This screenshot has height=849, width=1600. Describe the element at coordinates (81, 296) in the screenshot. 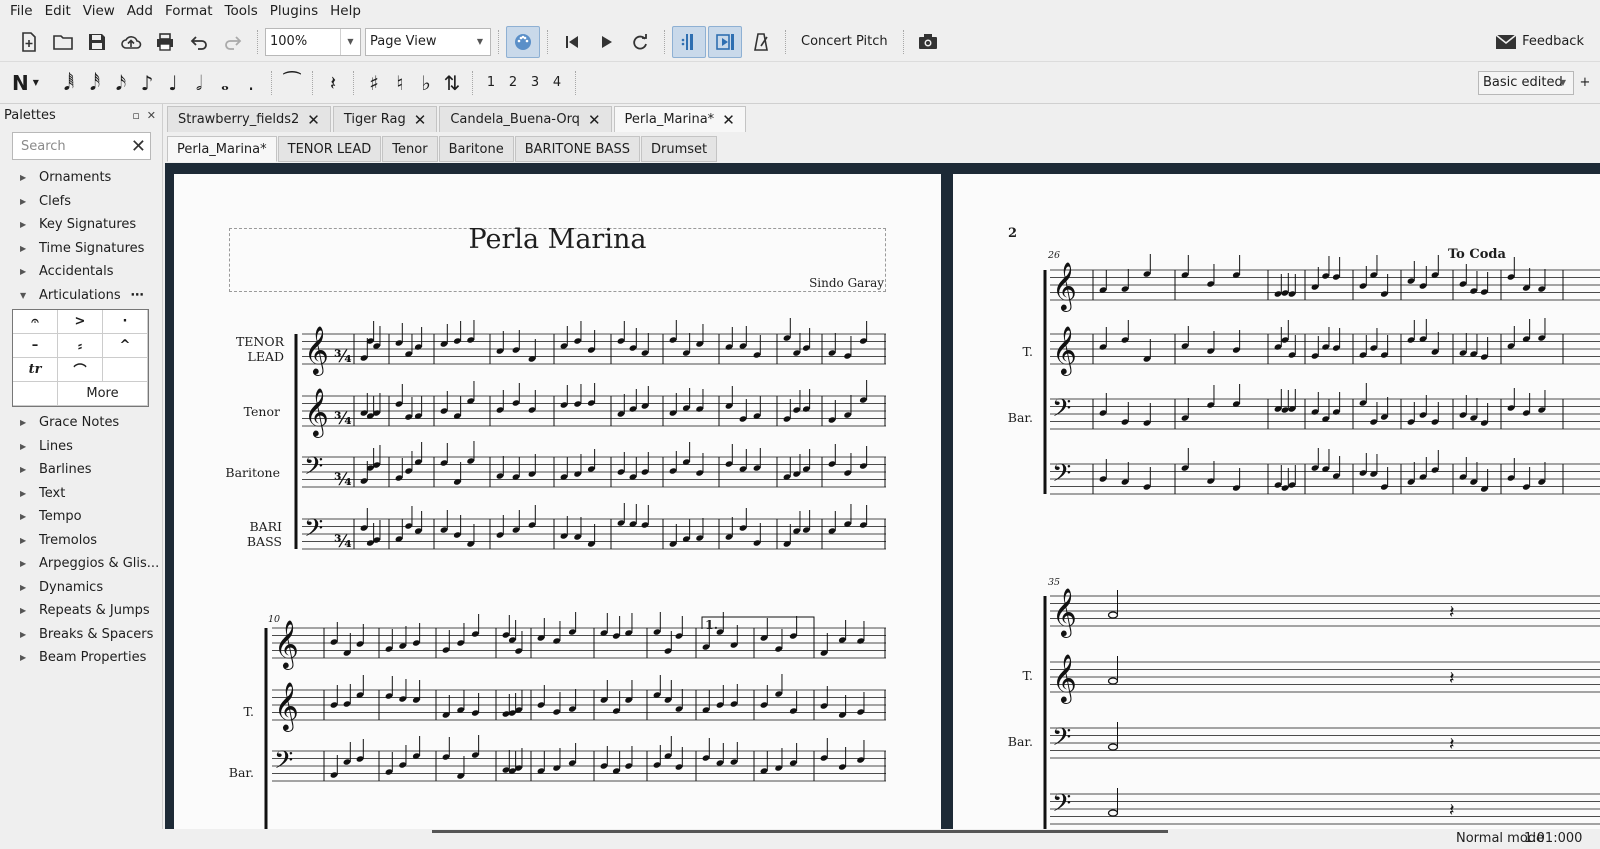

I see `palette-articulations: ▼ Articulations ⋯` at that location.